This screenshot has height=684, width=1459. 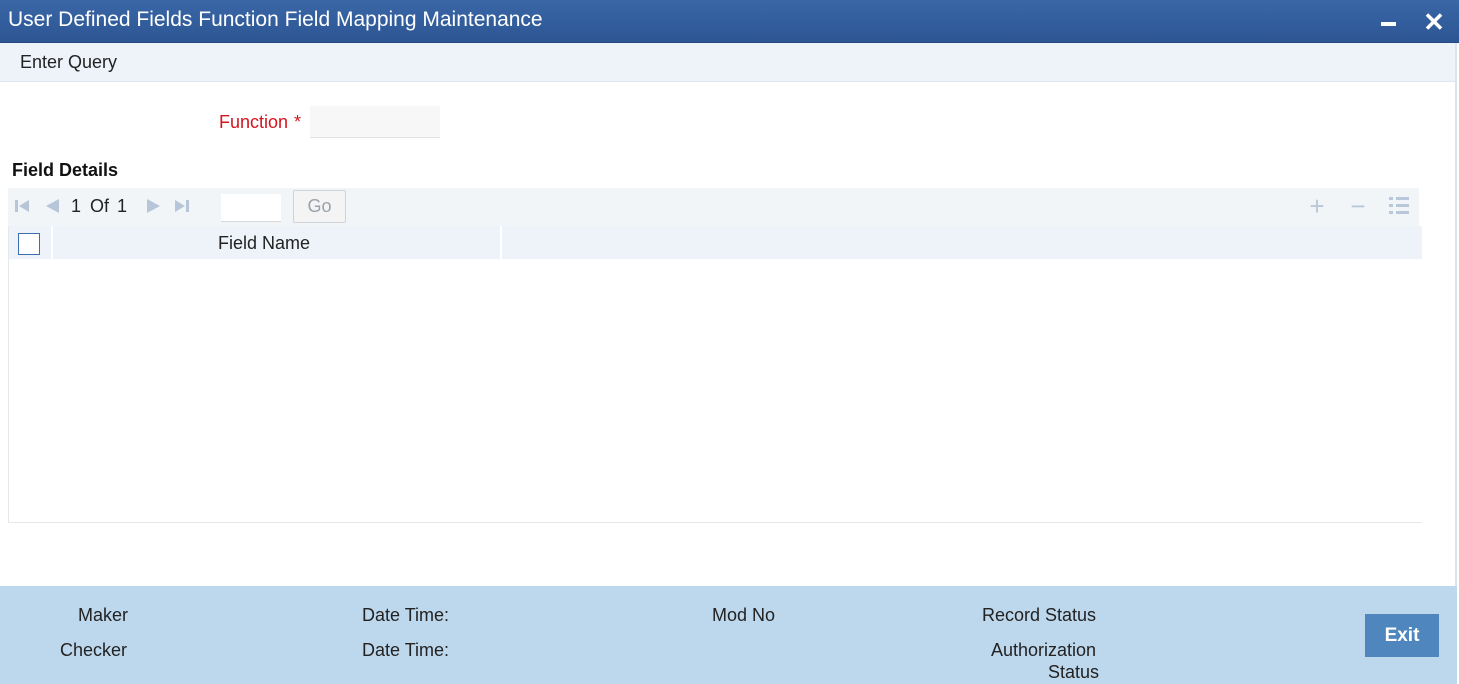 I want to click on menu-bar: Enter Query, so click(x=728, y=62).